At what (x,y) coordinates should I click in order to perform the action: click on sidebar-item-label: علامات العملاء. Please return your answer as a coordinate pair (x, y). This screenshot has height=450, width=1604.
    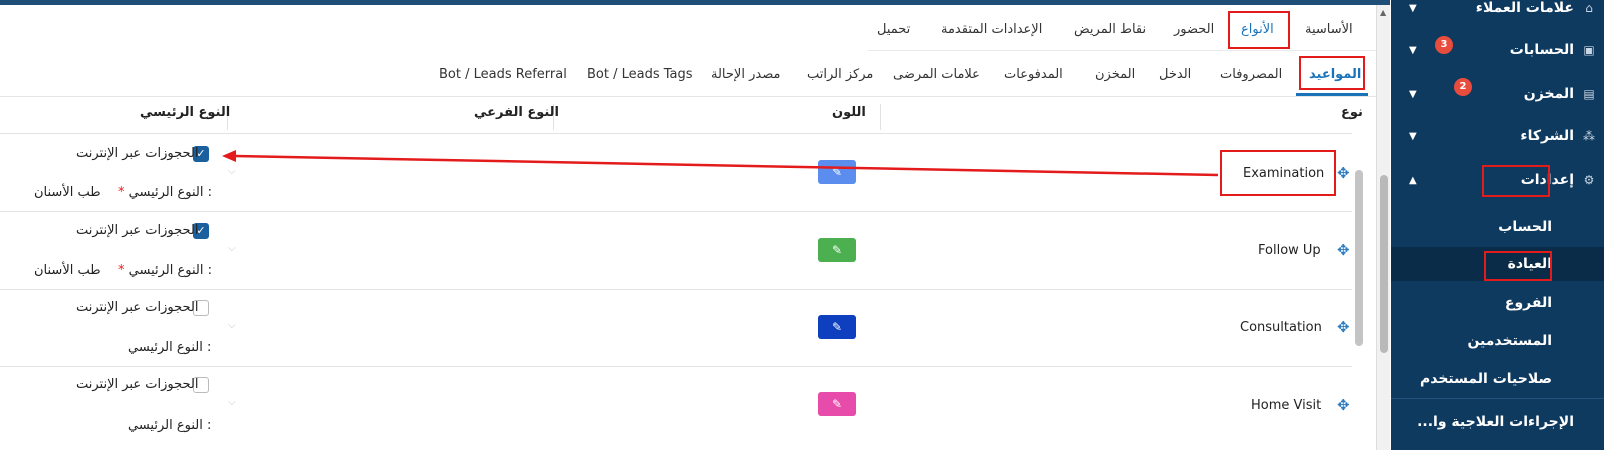
    Looking at the image, I should click on (1524, 8).